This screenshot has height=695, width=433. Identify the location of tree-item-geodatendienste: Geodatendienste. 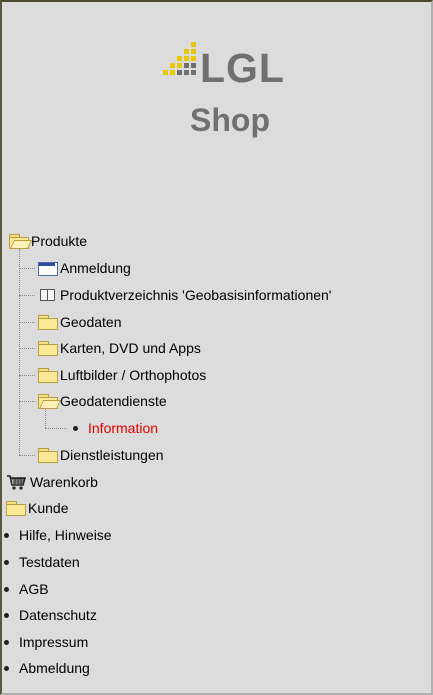
(102, 401).